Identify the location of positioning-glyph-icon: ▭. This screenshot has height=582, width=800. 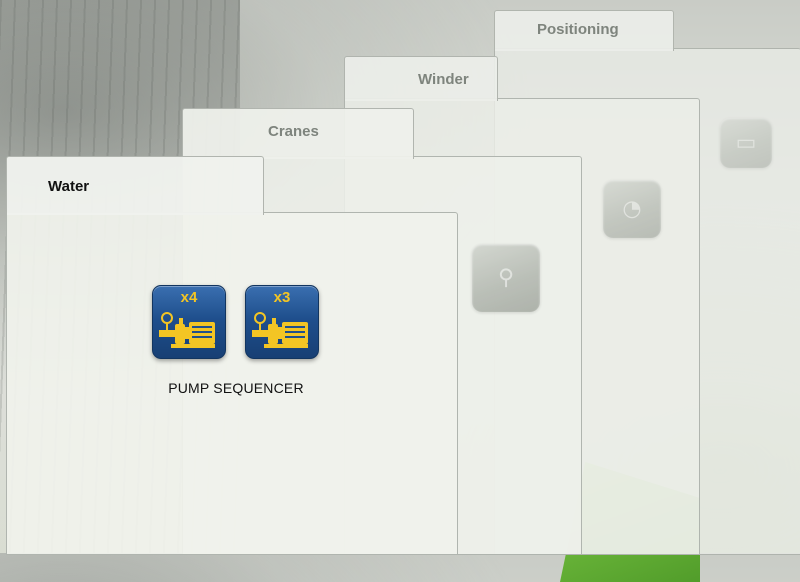
(746, 143).